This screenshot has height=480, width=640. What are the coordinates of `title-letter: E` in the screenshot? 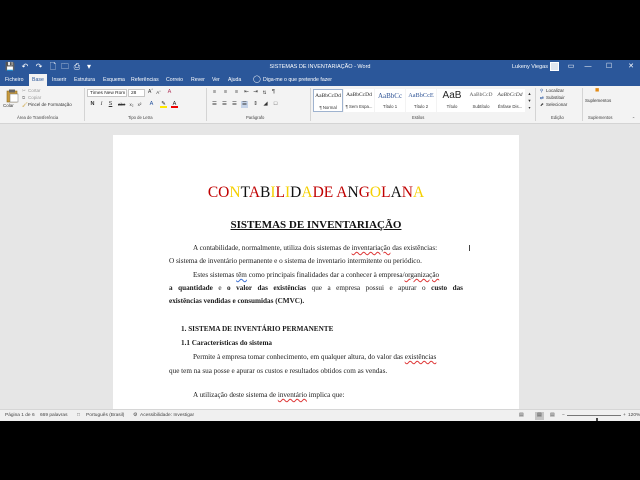 It's located at (328, 192).